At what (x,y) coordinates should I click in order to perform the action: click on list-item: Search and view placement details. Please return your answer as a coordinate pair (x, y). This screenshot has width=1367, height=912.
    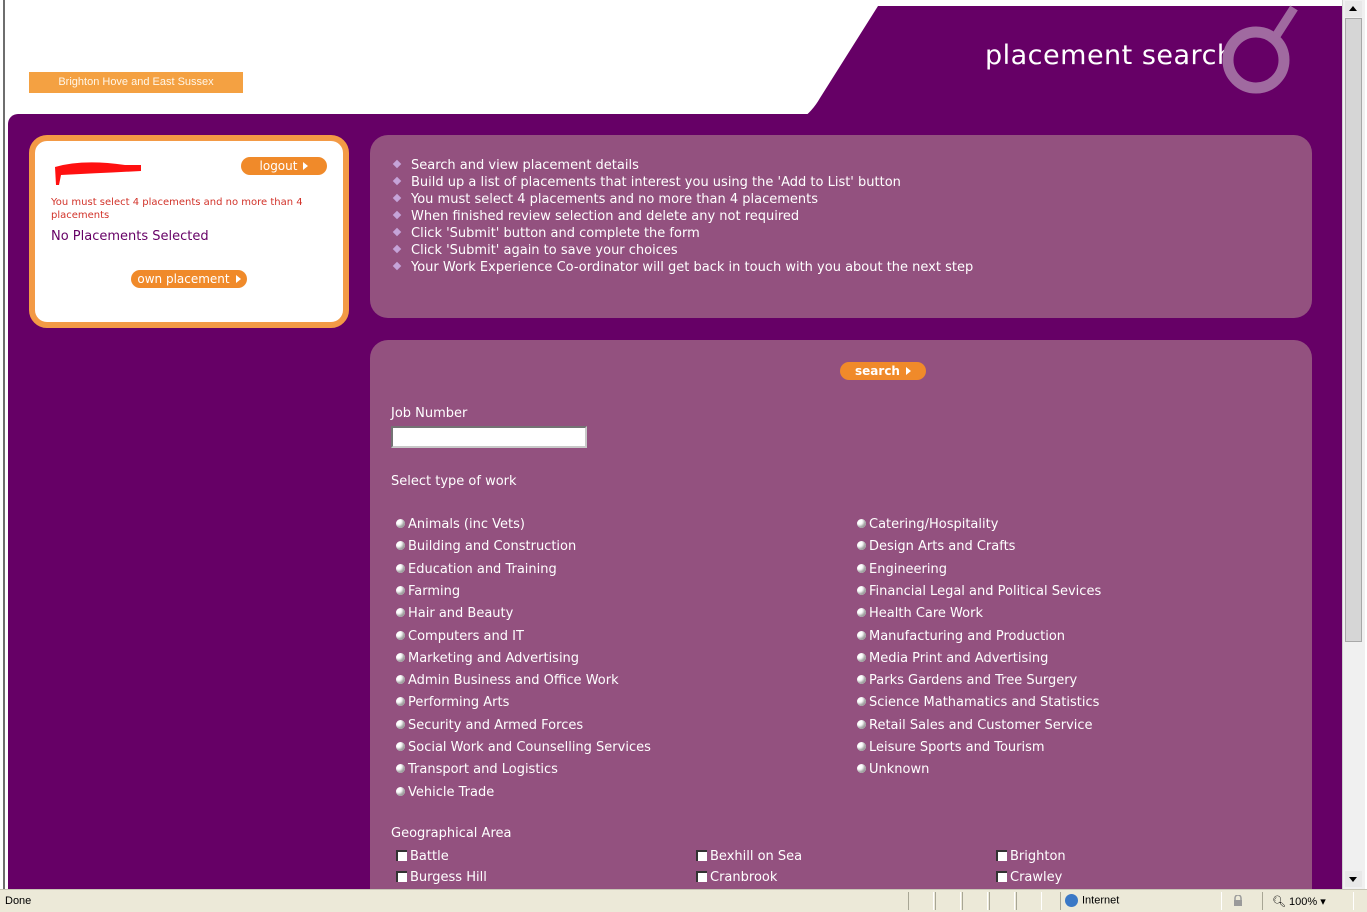
    Looking at the image, I should click on (681, 165).